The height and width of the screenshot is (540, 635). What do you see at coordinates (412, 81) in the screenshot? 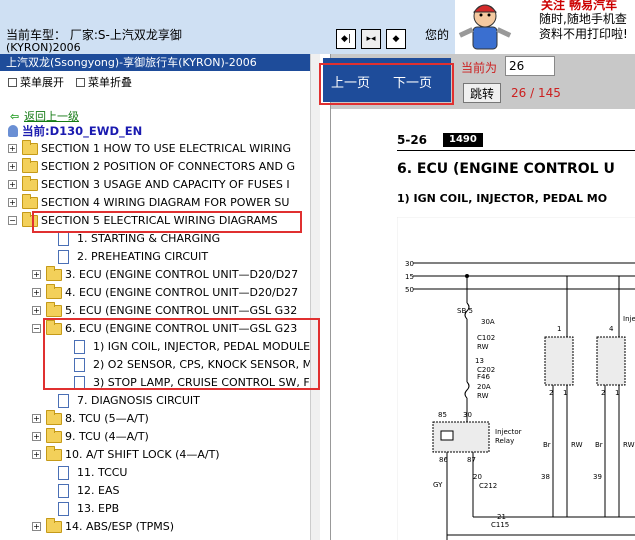
I see `next-page-button: 下一页` at bounding box center [412, 81].